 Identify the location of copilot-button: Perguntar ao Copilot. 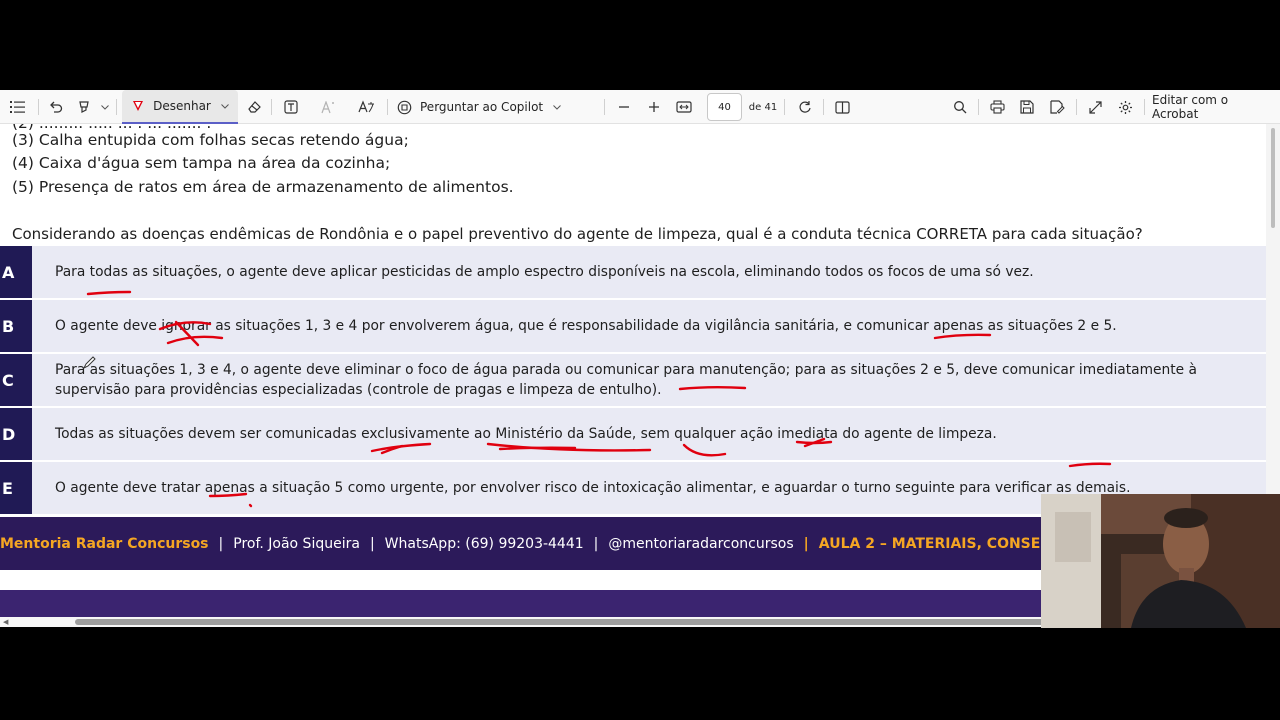
(479, 107).